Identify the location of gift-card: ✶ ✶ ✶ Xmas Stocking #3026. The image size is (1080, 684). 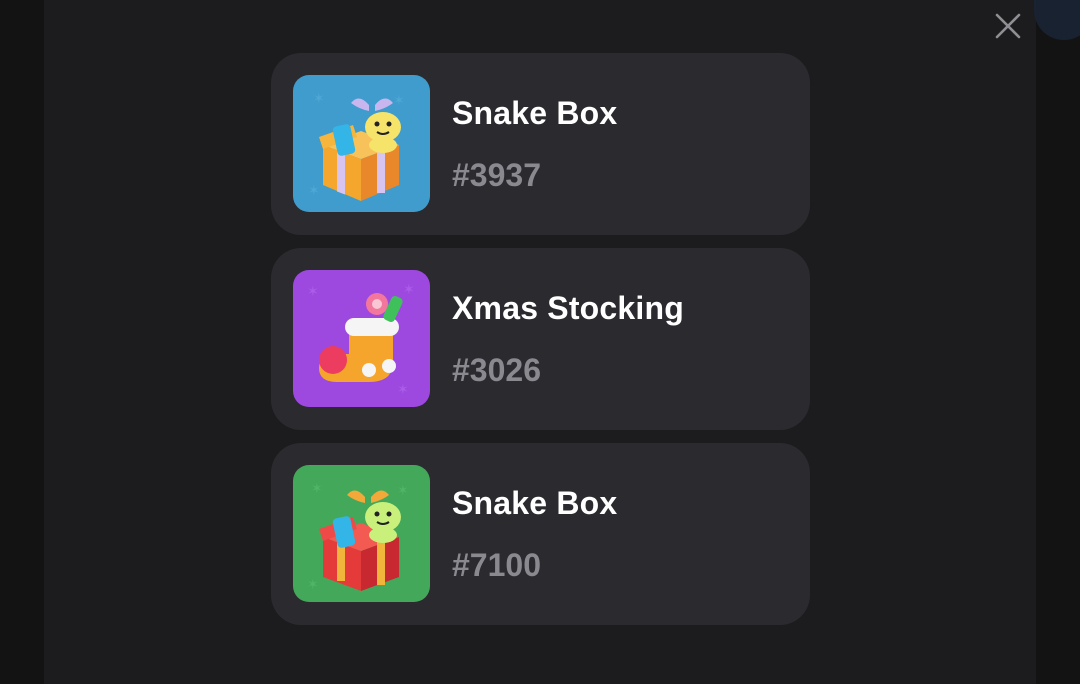
(540, 339).